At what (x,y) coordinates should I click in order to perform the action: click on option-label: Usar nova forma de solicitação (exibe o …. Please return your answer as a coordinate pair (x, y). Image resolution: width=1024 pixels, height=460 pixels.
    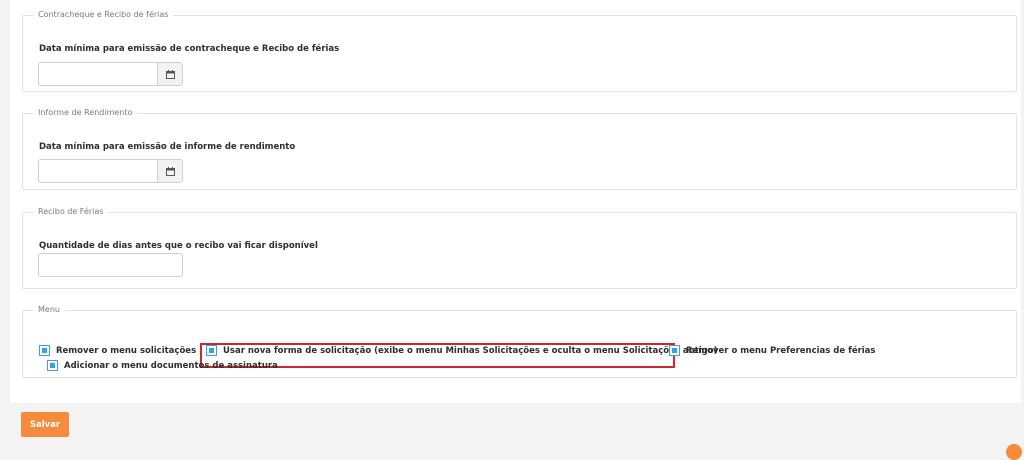
    Looking at the image, I should click on (470, 350).